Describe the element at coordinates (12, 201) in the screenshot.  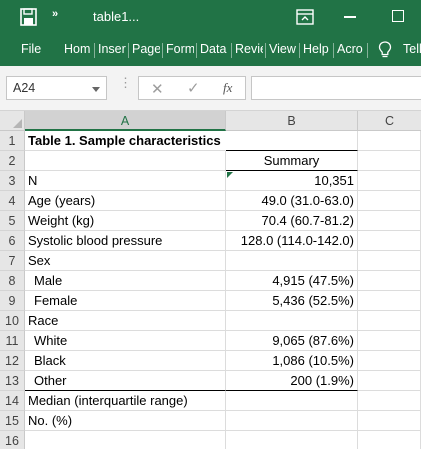
I see `row-header: 4` at that location.